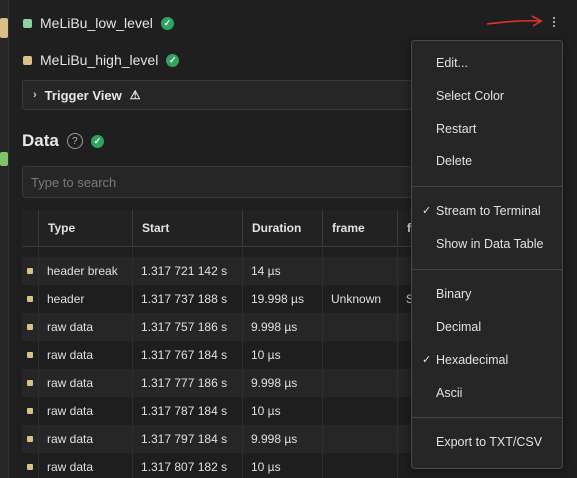 The image size is (577, 478). Describe the element at coordinates (184, 439) in the screenshot. I see `cell-start: 1.317 797 184 s` at that location.